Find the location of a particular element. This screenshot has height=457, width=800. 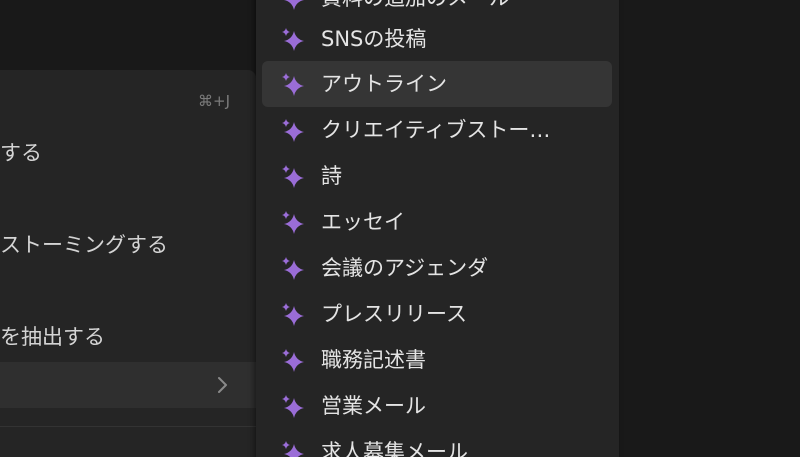

submenu-item: 詩 is located at coordinates (437, 176).